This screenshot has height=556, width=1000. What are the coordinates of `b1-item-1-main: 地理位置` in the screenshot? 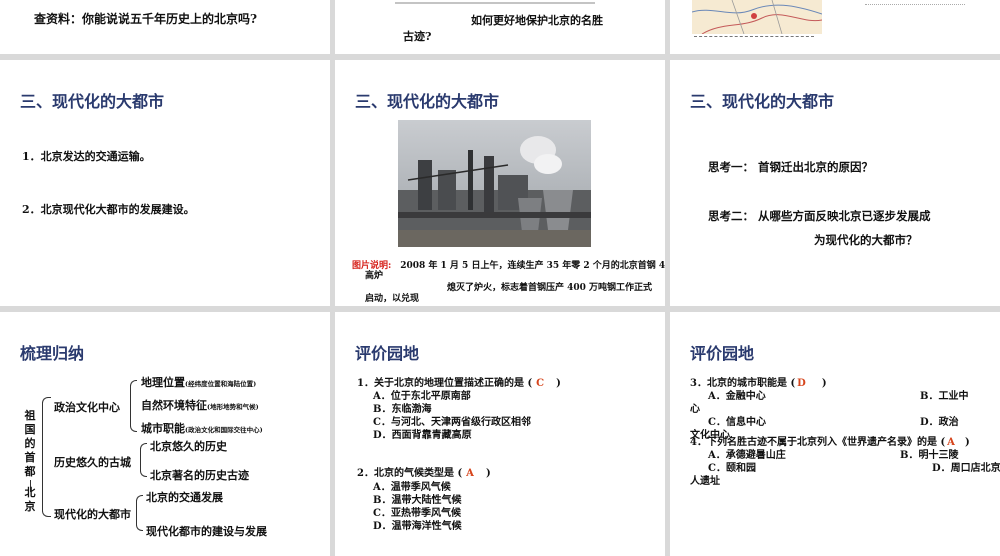 It's located at (163, 382).